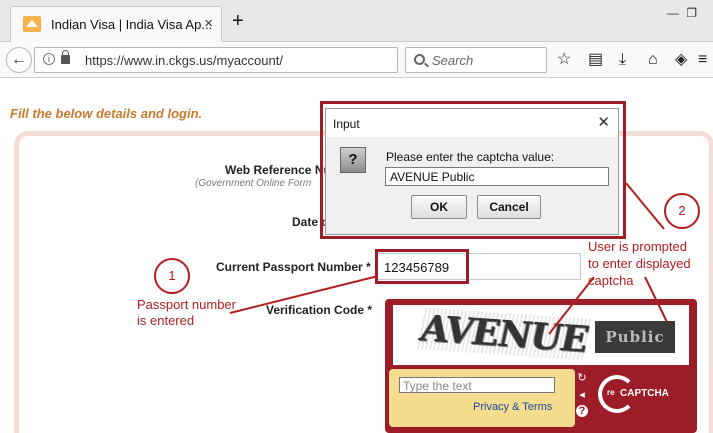 This screenshot has height=433, width=713. Describe the element at coordinates (639, 263) in the screenshot. I see `step-2-text-line-2: to enter displayed` at that location.